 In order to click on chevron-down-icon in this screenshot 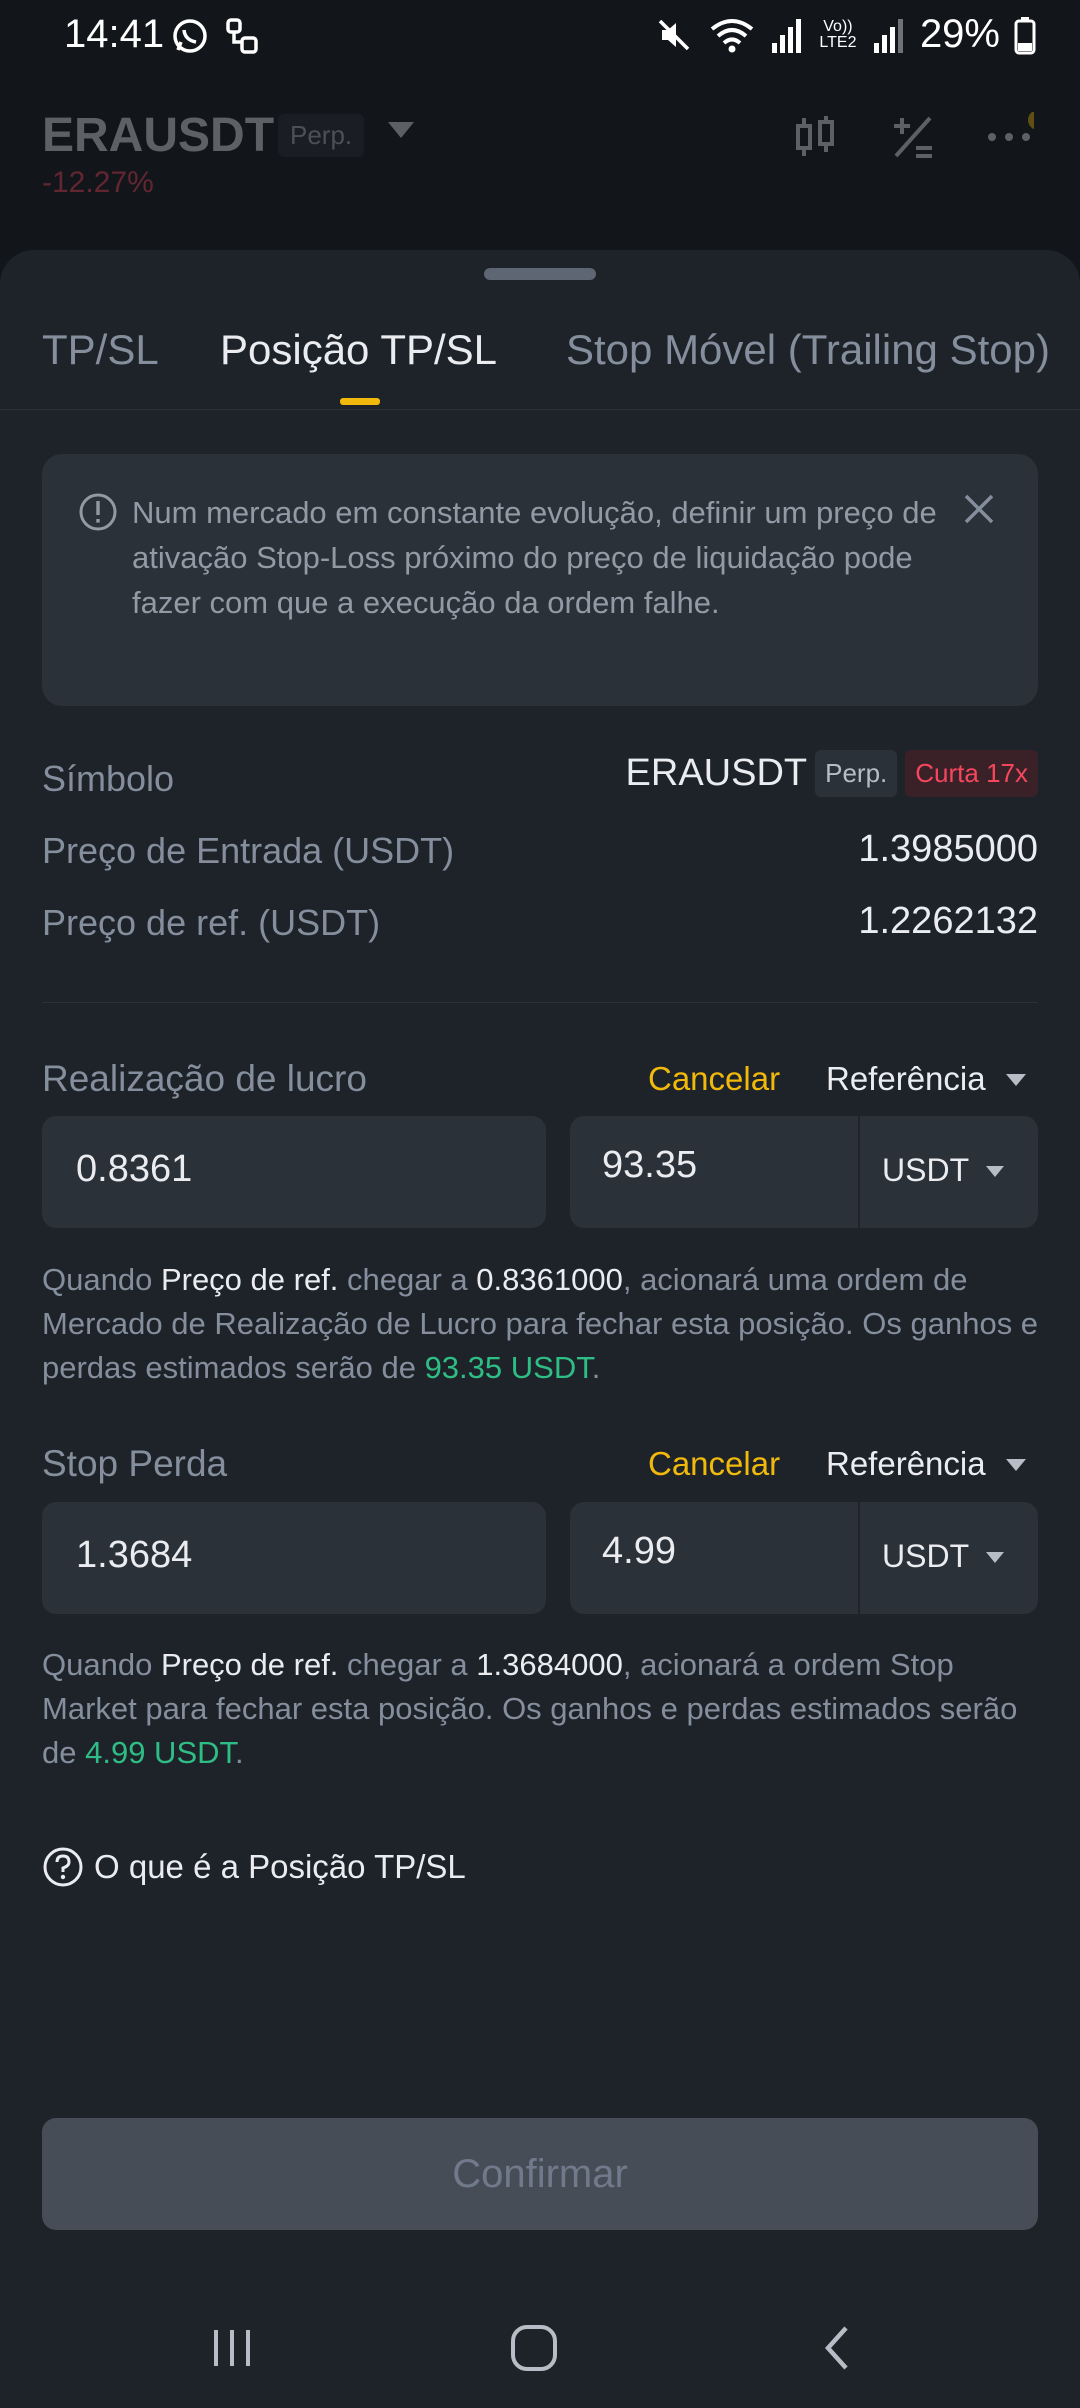, I will do `click(401, 130)`.